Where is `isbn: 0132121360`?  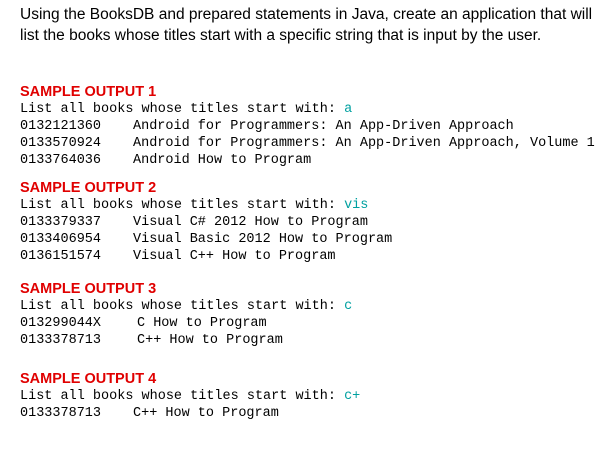
isbn: 0132121360 is located at coordinates (61, 126).